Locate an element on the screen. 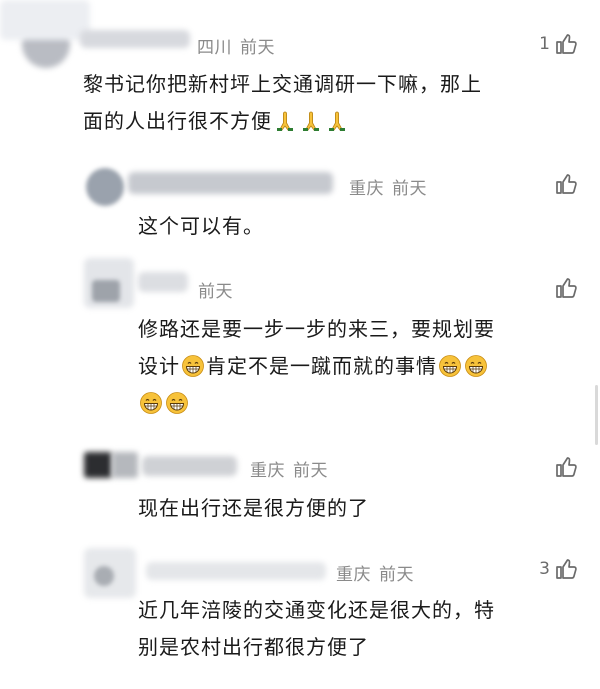  emoji-line is located at coordinates (360, 403).